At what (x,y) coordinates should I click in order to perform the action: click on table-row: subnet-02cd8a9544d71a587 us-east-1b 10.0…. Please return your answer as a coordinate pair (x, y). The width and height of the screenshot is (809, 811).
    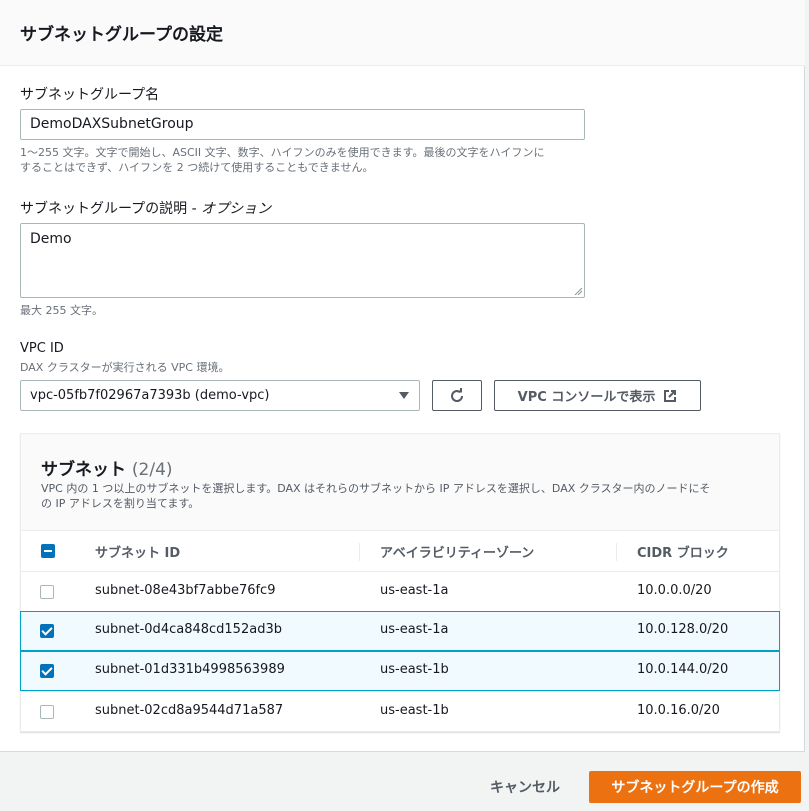
    Looking at the image, I should click on (400, 711).